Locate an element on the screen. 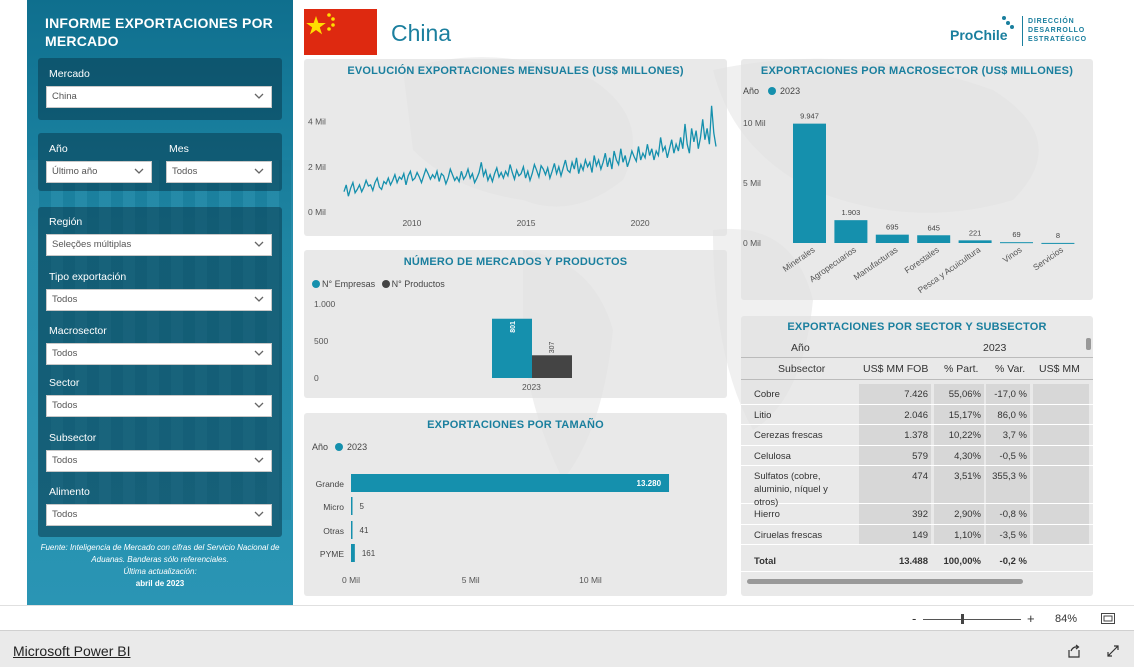 The width and height of the screenshot is (1134, 667). table-cell: 7.426 is located at coordinates (895, 394).